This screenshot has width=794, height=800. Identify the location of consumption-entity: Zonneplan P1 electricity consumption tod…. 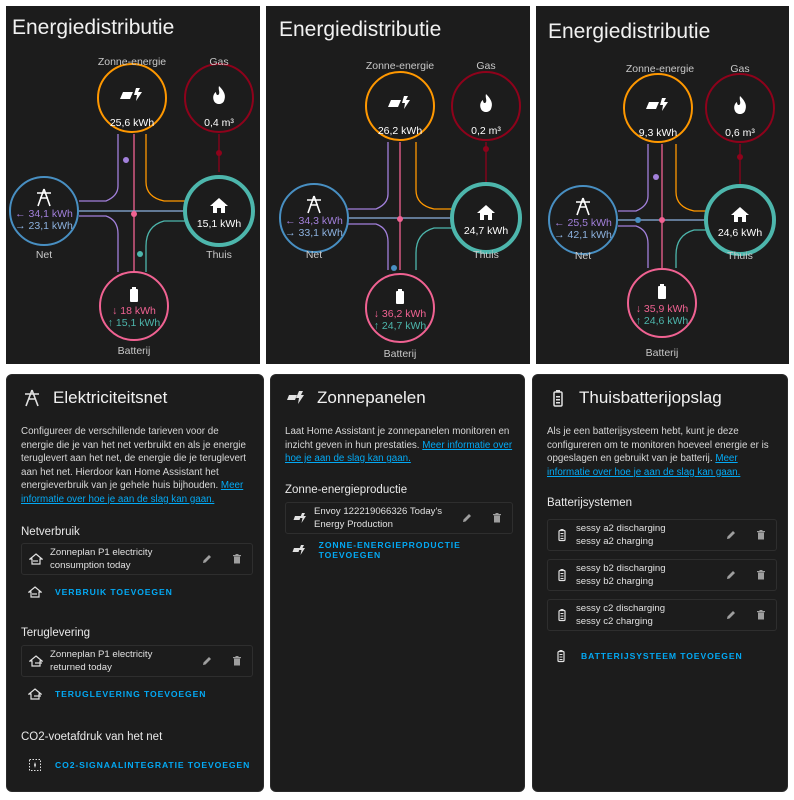
(121, 559).